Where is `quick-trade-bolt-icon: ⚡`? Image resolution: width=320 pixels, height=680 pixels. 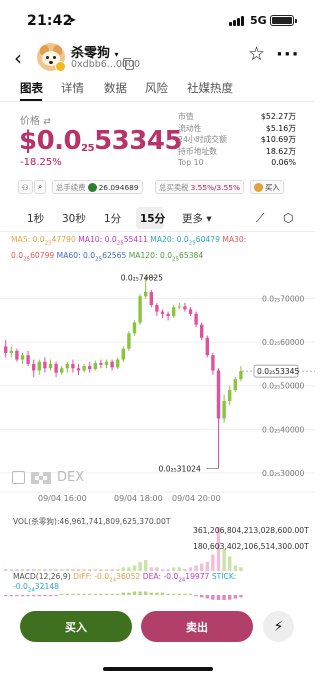
quick-trade-bolt-icon: ⚡ is located at coordinates (278, 626).